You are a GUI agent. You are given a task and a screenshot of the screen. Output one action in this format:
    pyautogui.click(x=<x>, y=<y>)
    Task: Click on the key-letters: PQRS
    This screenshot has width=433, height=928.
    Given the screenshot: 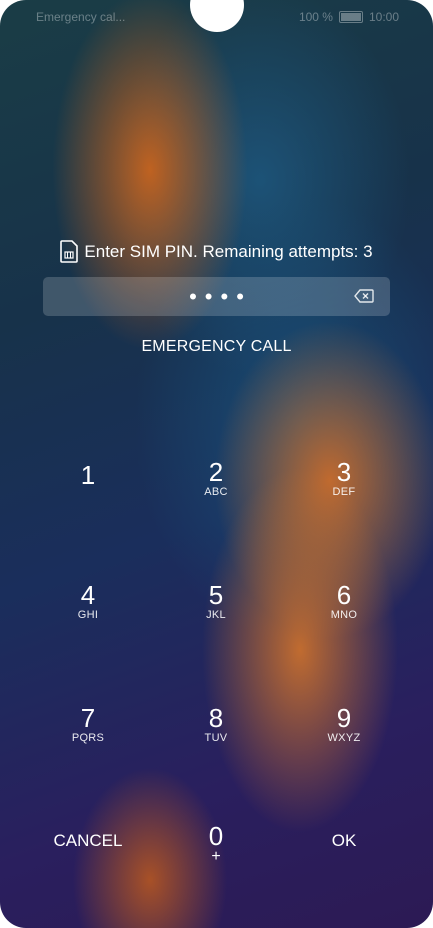 What is the action you would take?
    pyautogui.click(x=88, y=738)
    